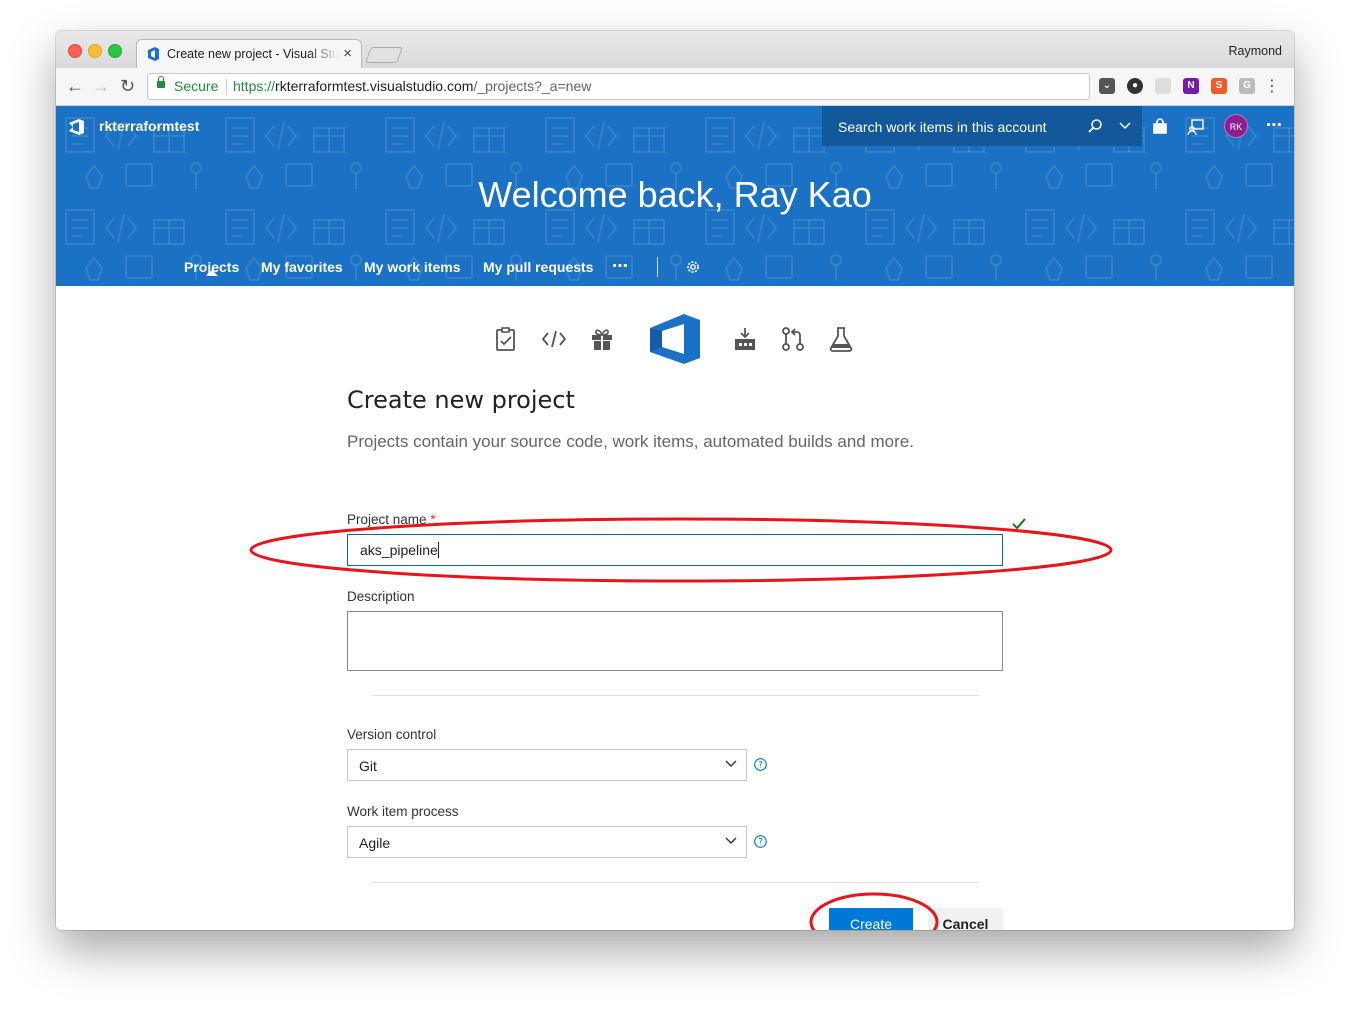  What do you see at coordinates (547, 842) in the screenshot?
I see `work-item-process-select: Agile` at bounding box center [547, 842].